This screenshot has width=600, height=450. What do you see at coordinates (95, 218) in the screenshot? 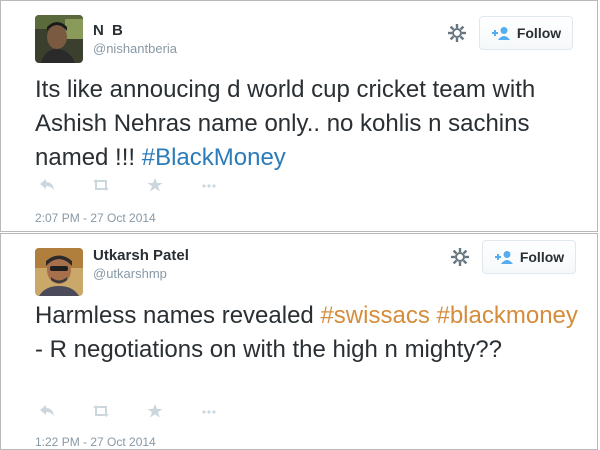
I see `tweet-timestamp: 2:07 PM - 27 Oct 2014` at bounding box center [95, 218].